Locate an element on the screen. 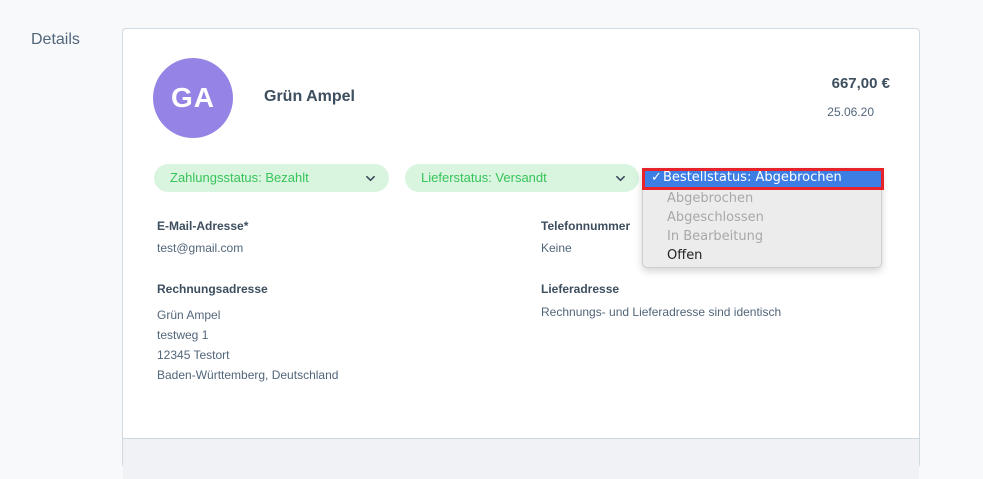  order-total: 667,00 € is located at coordinates (860, 83).